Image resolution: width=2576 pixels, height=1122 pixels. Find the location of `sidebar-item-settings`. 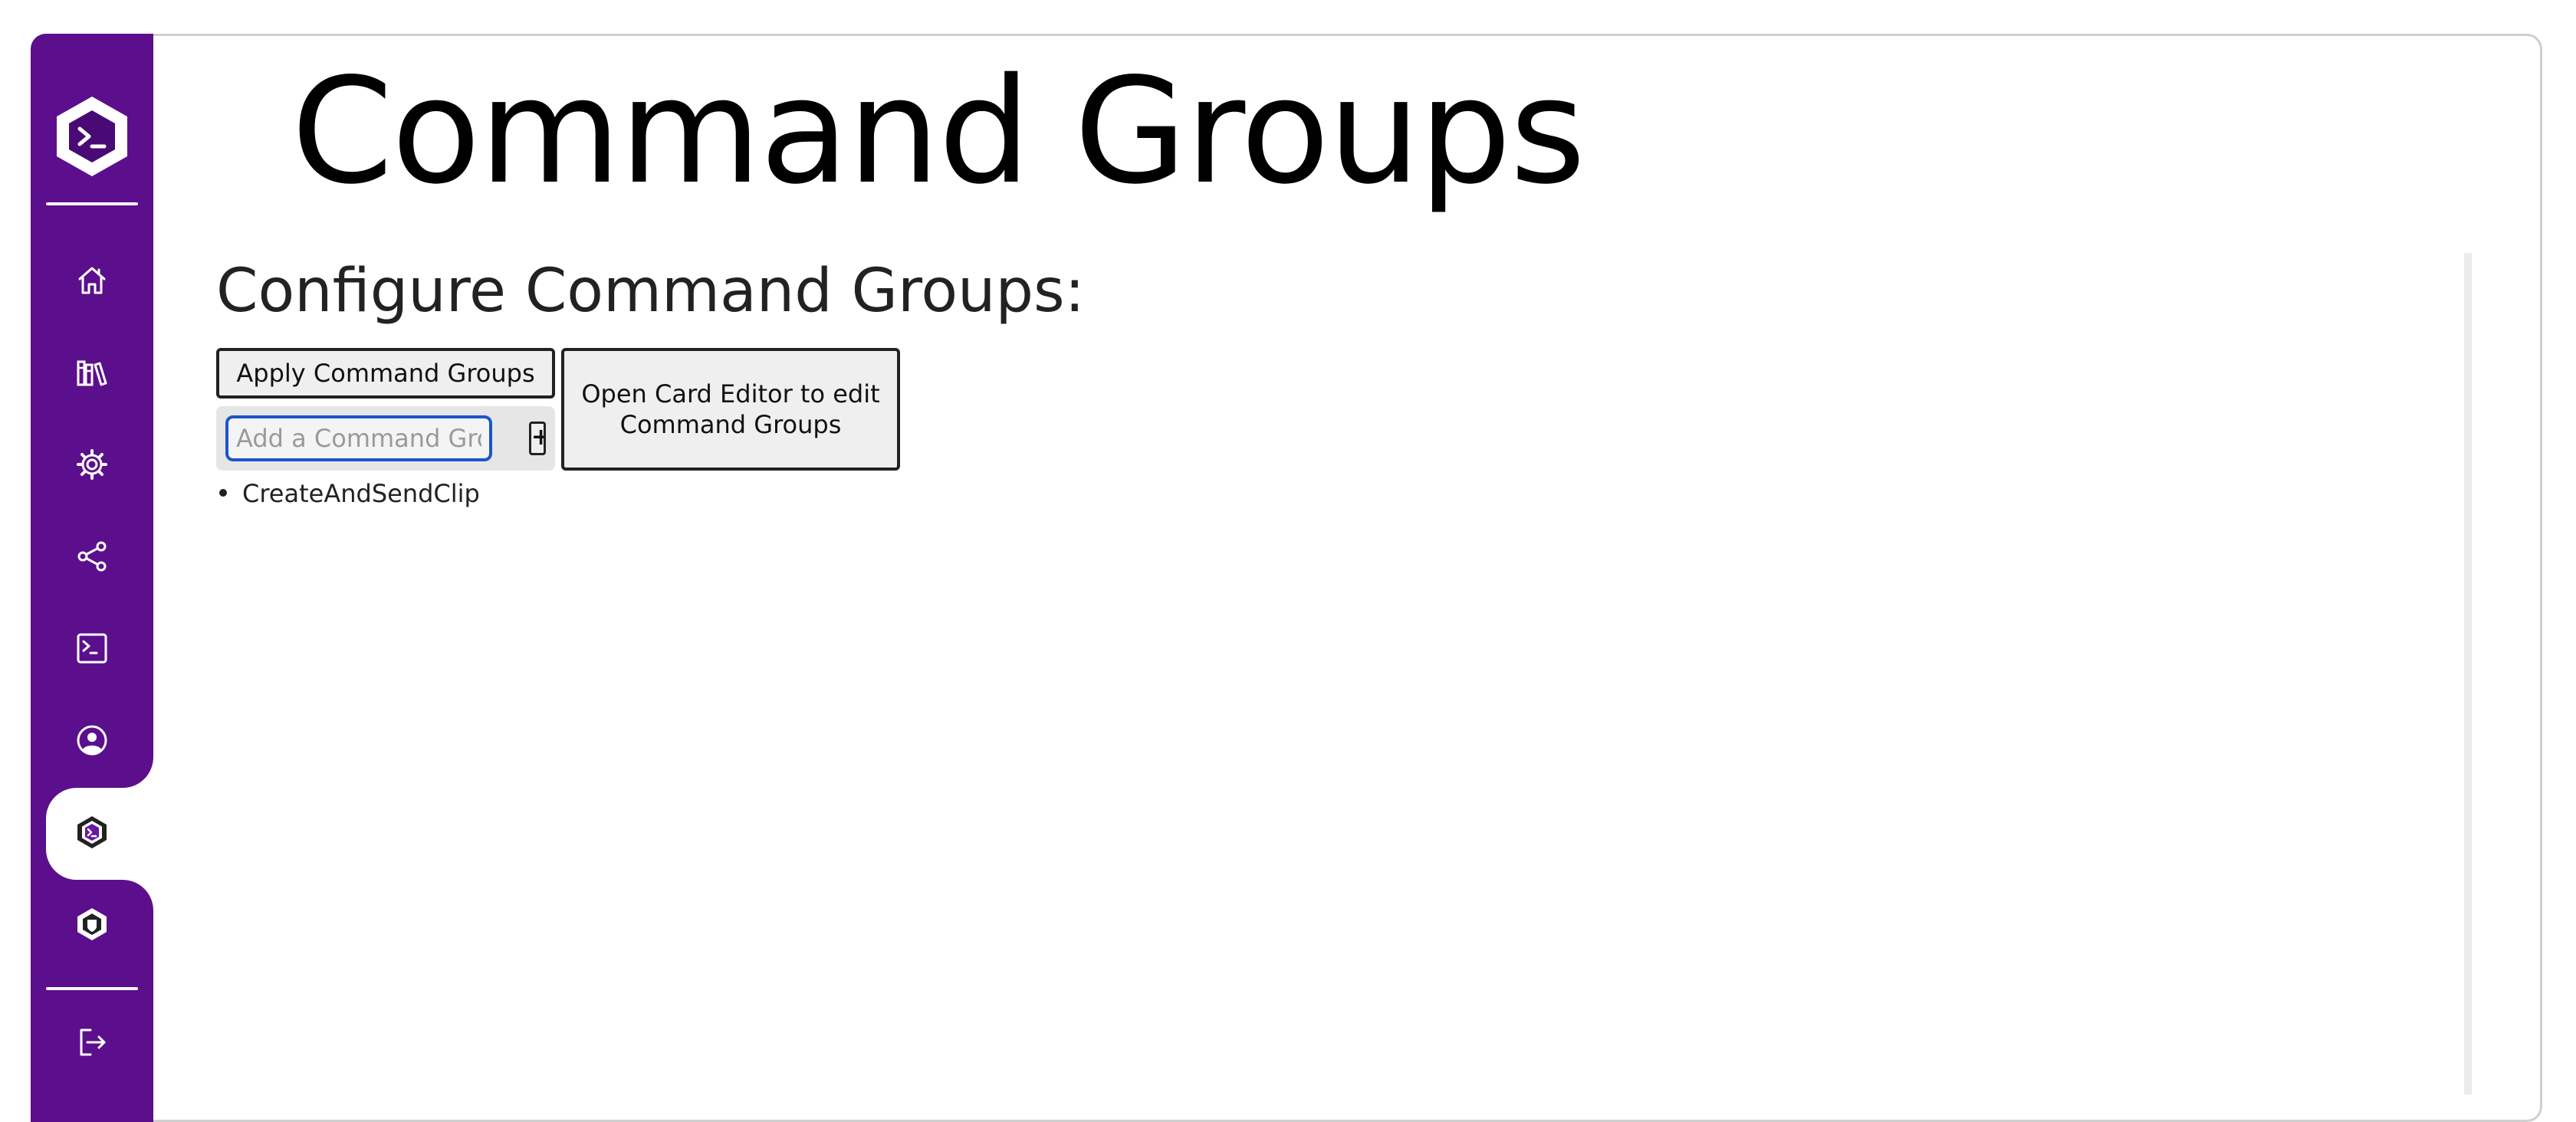

sidebar-item-settings is located at coordinates (92, 464).